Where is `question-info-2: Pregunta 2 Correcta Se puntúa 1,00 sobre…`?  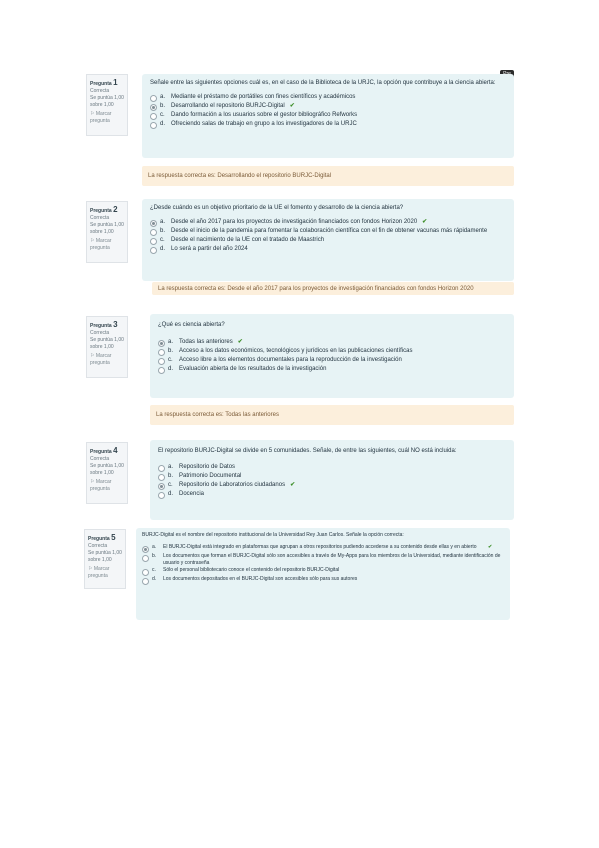
question-info-2: Pregunta 2 Correcta Se puntúa 1,00 sobre… is located at coordinates (107, 232).